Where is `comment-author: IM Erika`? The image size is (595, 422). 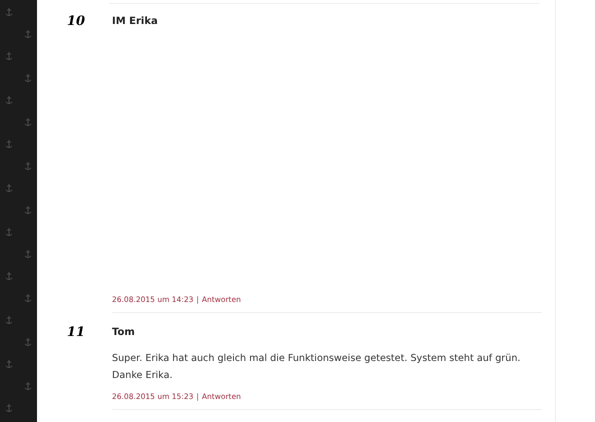
comment-author: IM Erika is located at coordinates (135, 21).